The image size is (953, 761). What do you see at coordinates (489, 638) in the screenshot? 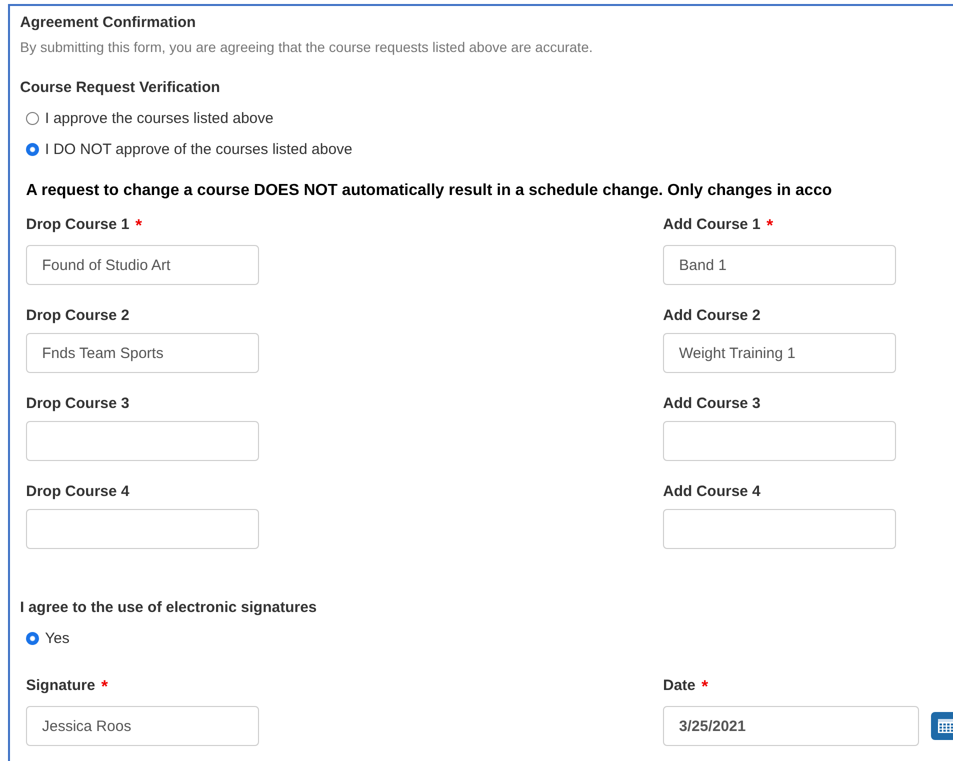
I see `radio-option: Yes` at bounding box center [489, 638].